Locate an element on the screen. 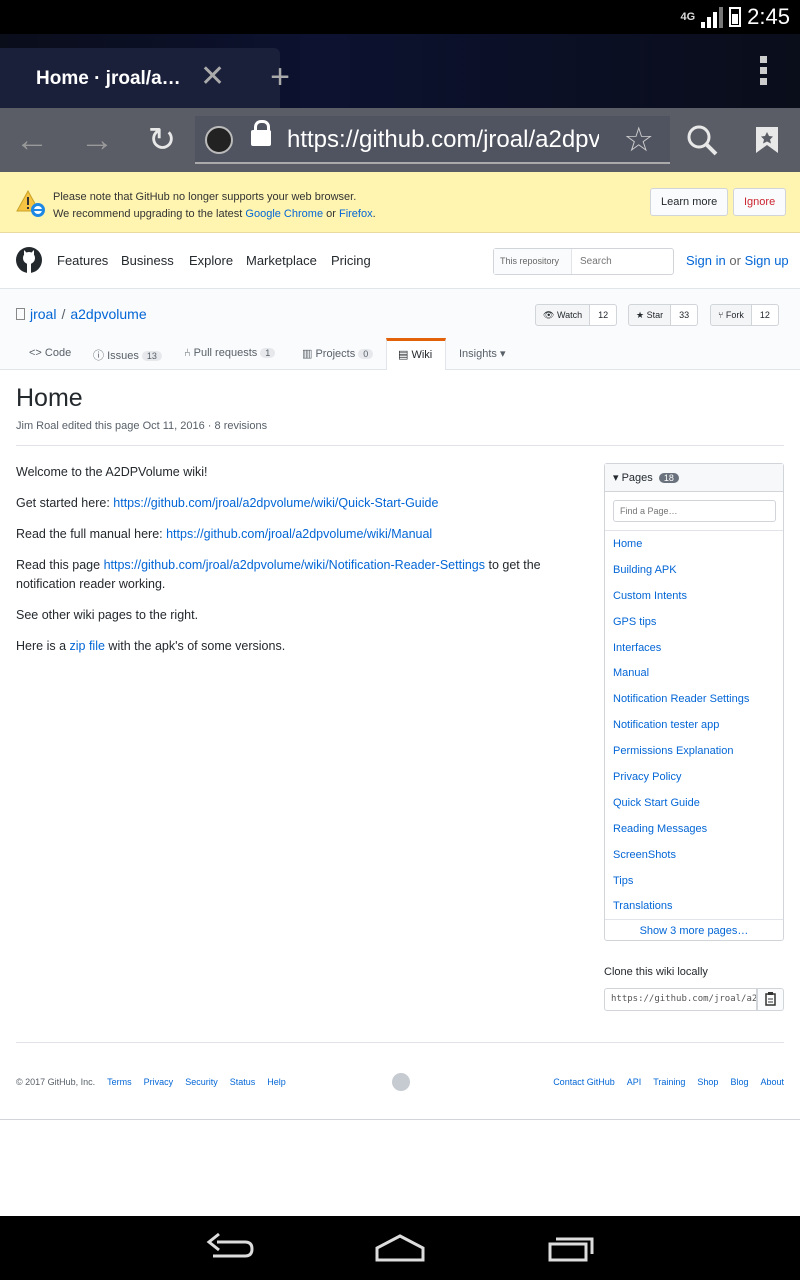 This screenshot has width=800, height=1280. tab-issues: ⓘ Issues 13 is located at coordinates (127, 355).